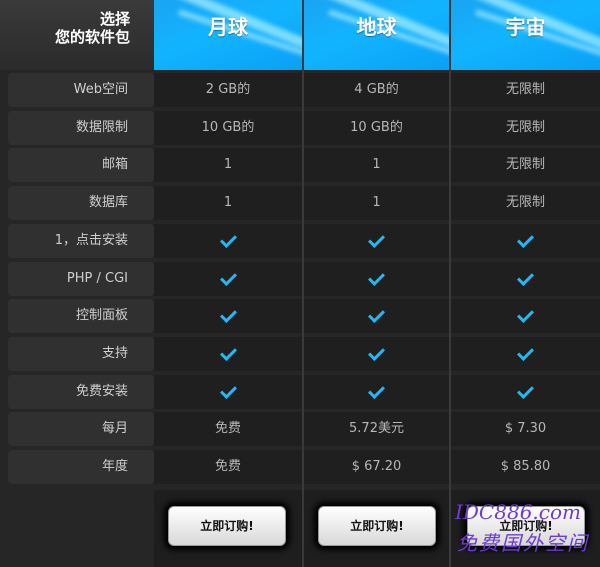  I want to click on table-row: 年度 免费 $ 67.20 $ 85.80, so click(300, 467).